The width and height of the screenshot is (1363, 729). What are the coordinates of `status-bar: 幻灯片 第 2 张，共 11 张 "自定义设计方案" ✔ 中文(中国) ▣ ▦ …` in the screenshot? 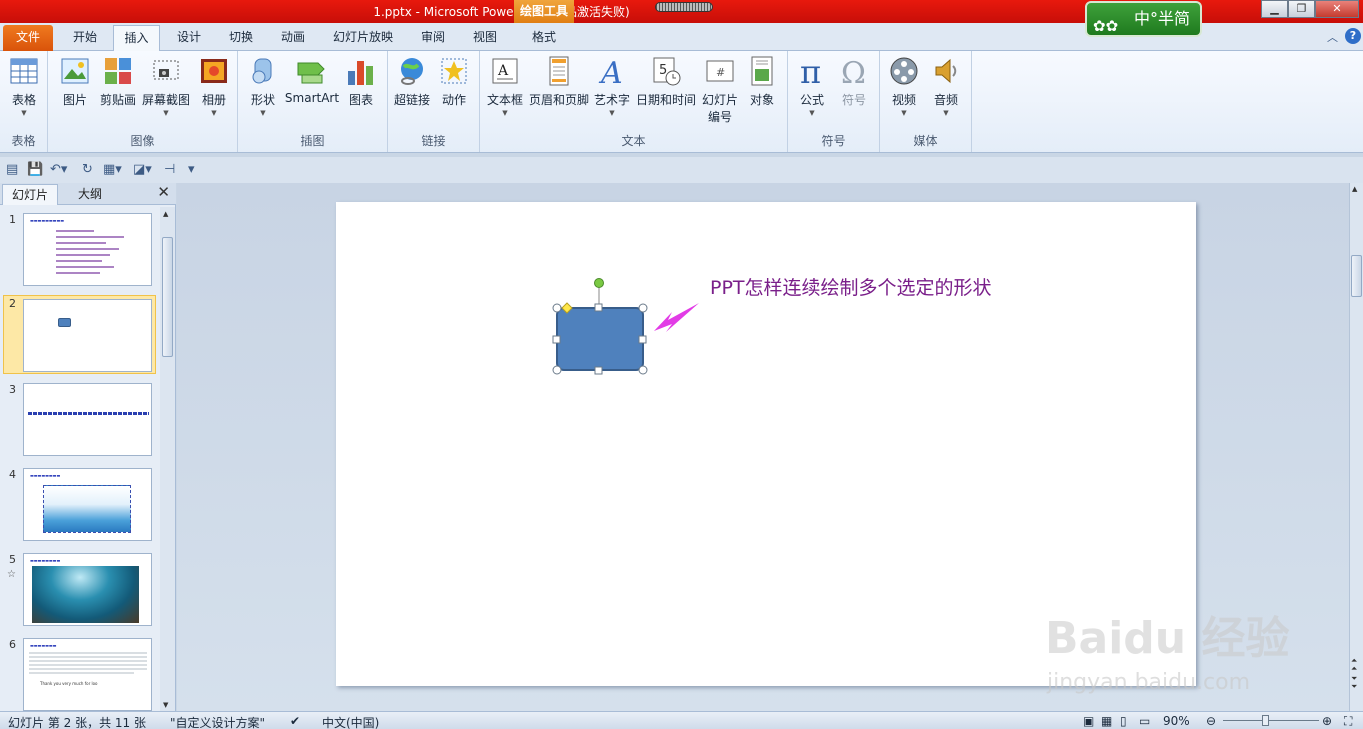 It's located at (681, 720).